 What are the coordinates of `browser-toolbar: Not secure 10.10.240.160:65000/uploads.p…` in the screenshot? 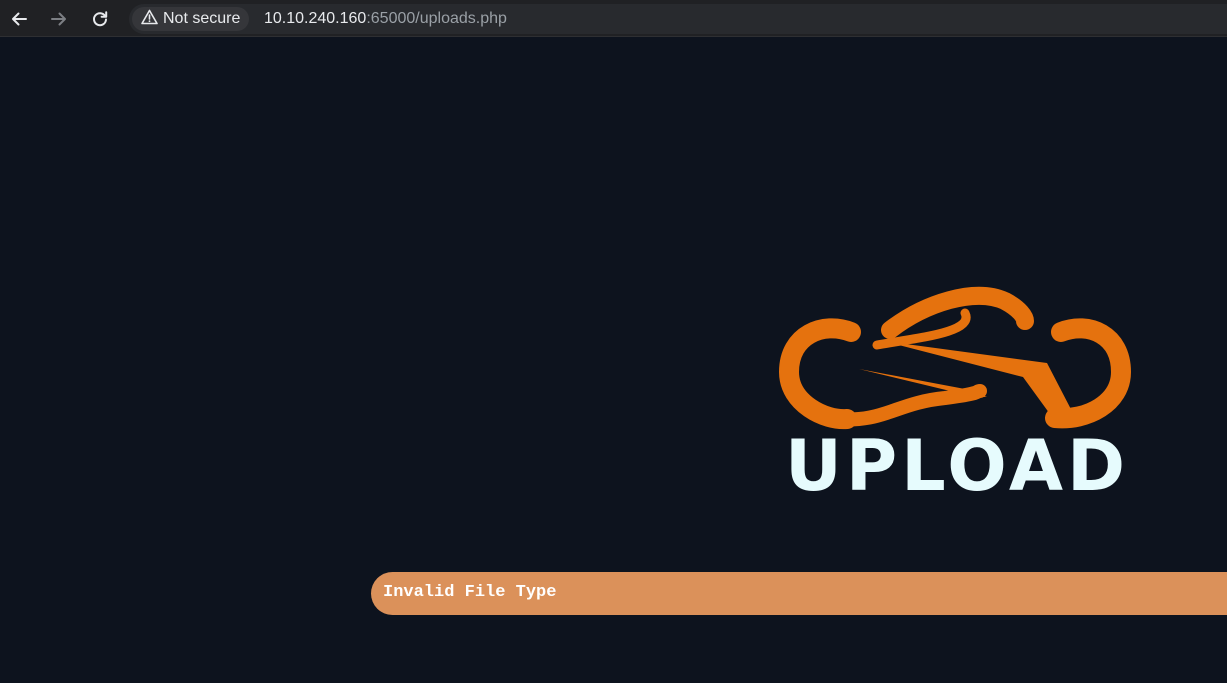 It's located at (613, 18).